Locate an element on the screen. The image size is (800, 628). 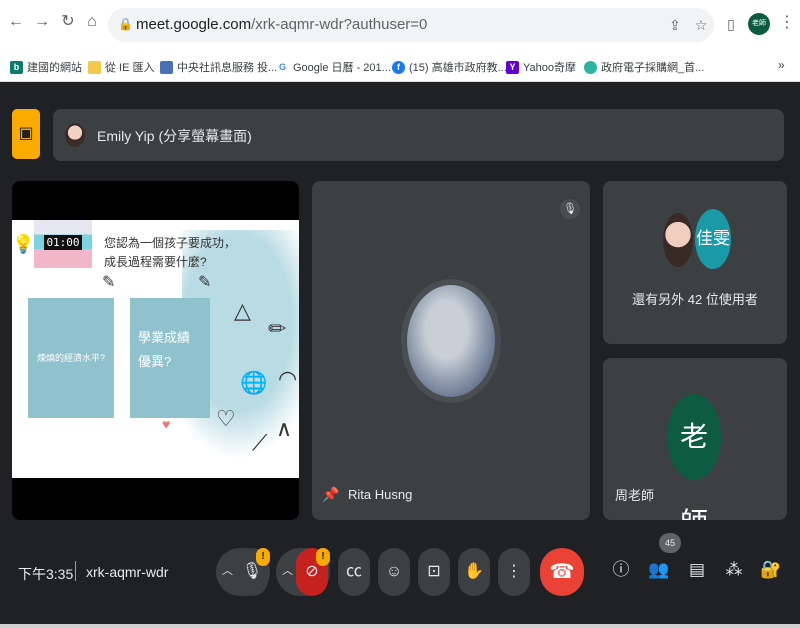
timer-text: 01:00 is located at coordinates (63, 242).